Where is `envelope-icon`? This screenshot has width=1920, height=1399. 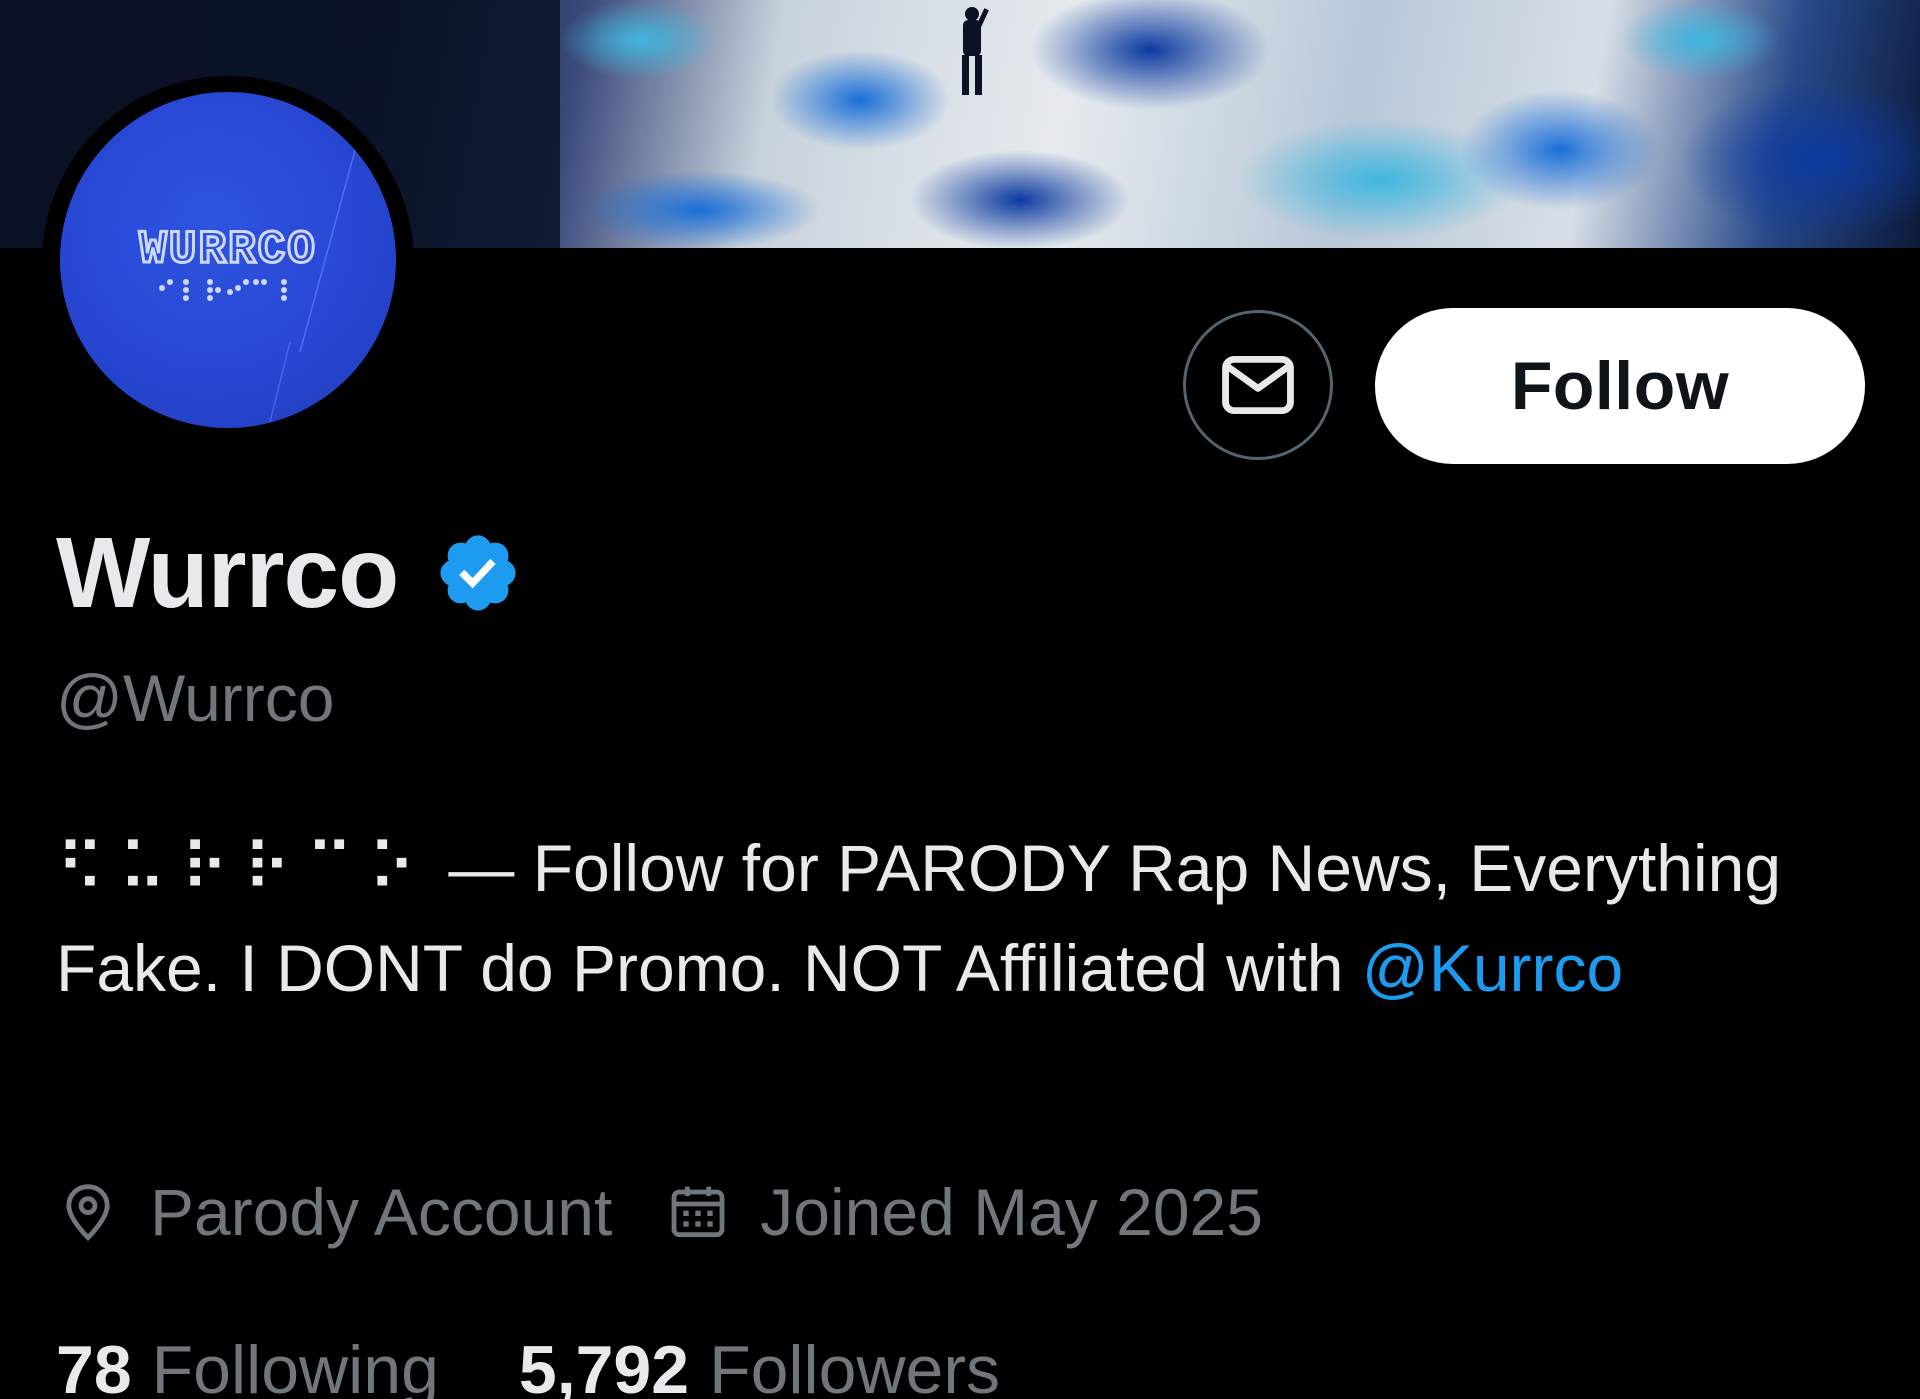 envelope-icon is located at coordinates (1258, 385).